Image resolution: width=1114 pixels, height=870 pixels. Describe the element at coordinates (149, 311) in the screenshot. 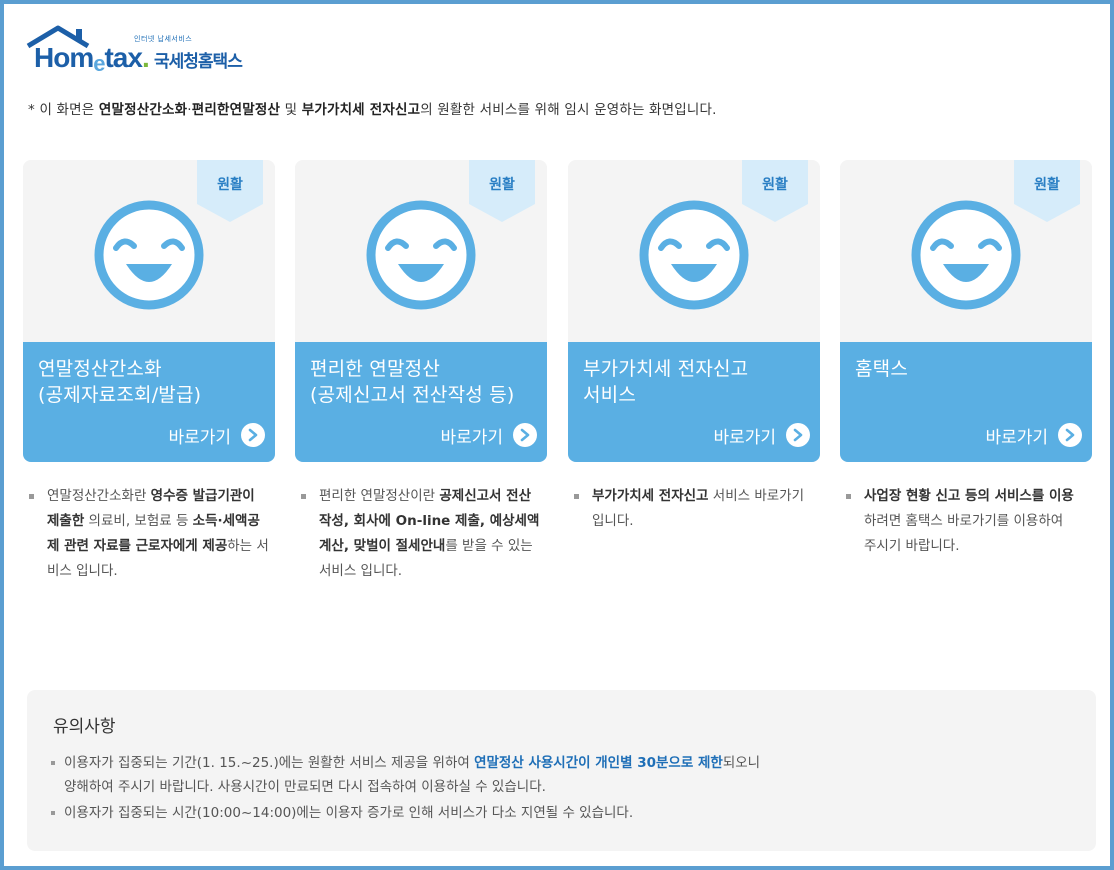

I see `card-yearend-simplified: 원활 연말정산간소화 (공제자료조회/발급) 바로가기` at that location.